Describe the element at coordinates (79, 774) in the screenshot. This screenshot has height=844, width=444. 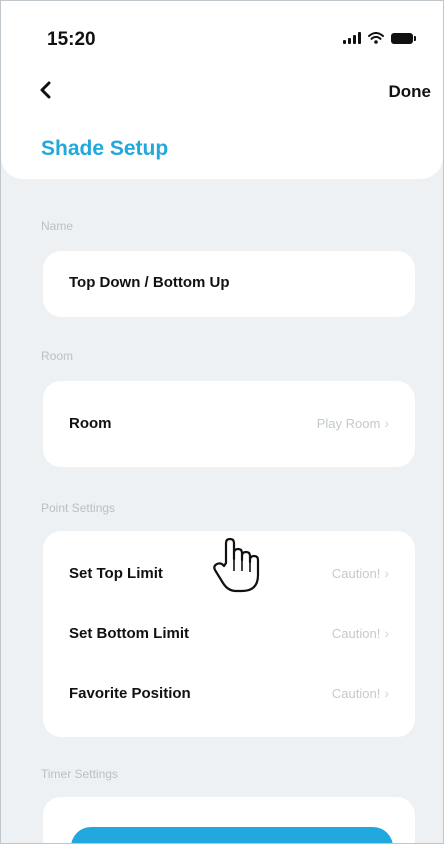
I see `section-label-timer-settings: Timer Settings` at that location.